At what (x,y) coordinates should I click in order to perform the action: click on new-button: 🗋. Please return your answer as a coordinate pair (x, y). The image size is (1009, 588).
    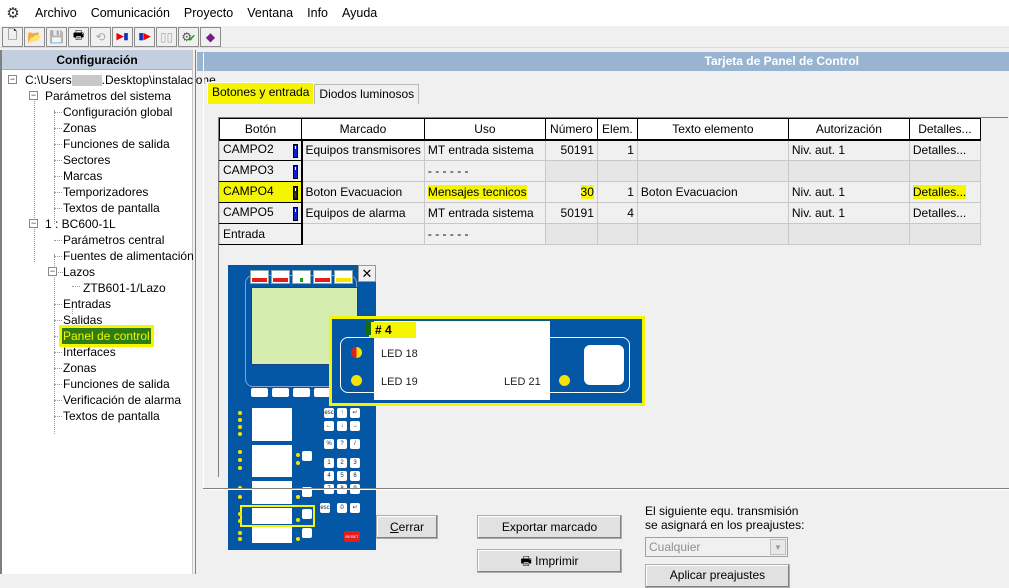
    Looking at the image, I should click on (12, 36).